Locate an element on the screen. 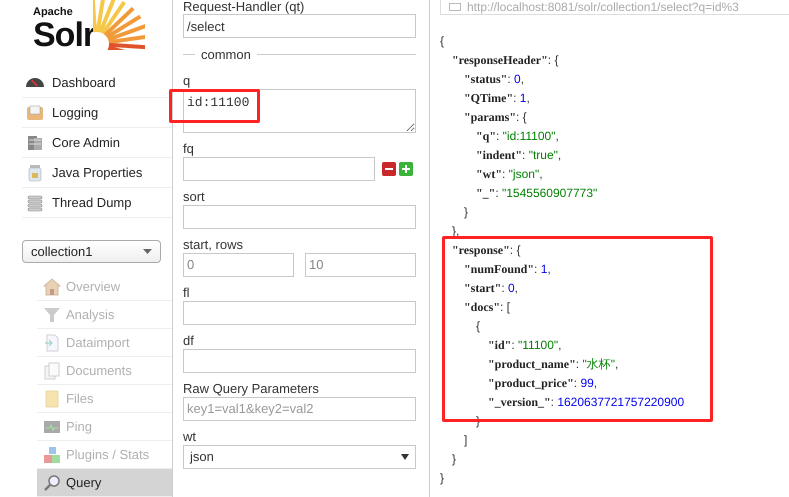 This screenshot has height=497, width=789. json-key: "product_name" is located at coordinates (532, 363).